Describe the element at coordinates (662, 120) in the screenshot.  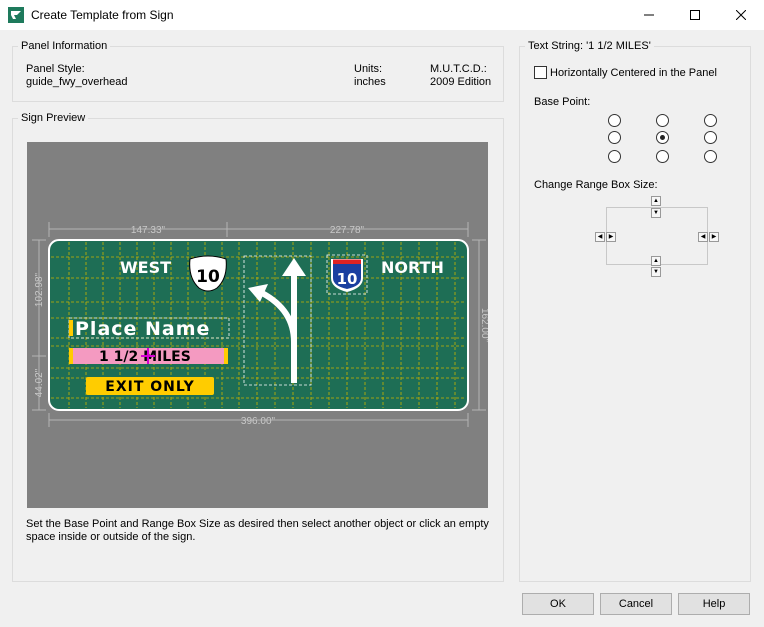
I see `base-point-top-center` at that location.